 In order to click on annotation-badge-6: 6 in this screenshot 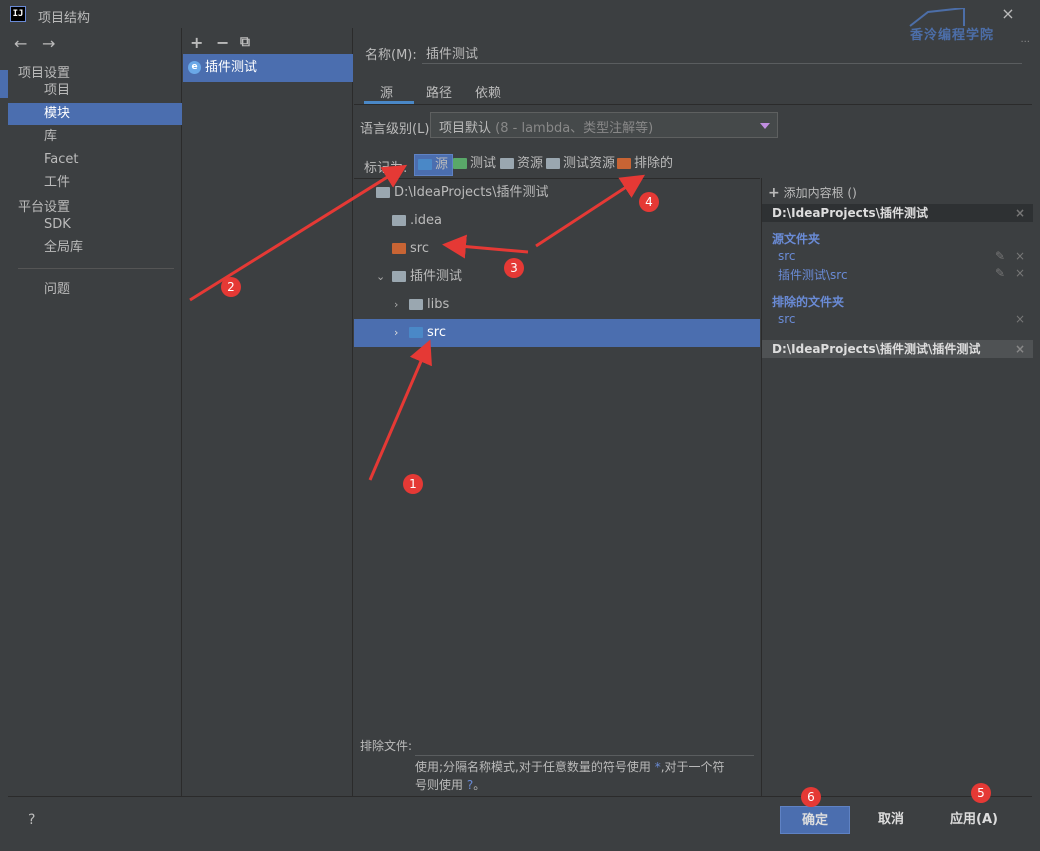, I will do `click(811, 797)`.